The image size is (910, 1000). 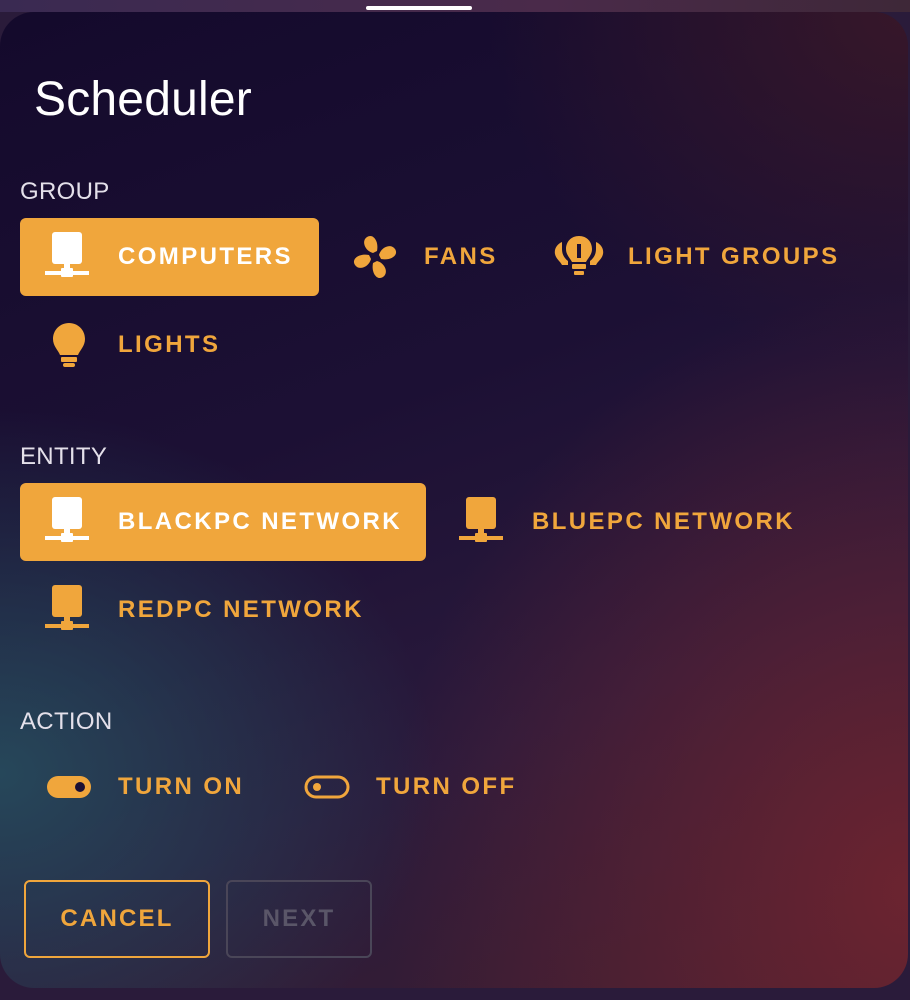 What do you see at coordinates (169, 344) in the screenshot?
I see `group-option-label: LIGHTS` at bounding box center [169, 344].